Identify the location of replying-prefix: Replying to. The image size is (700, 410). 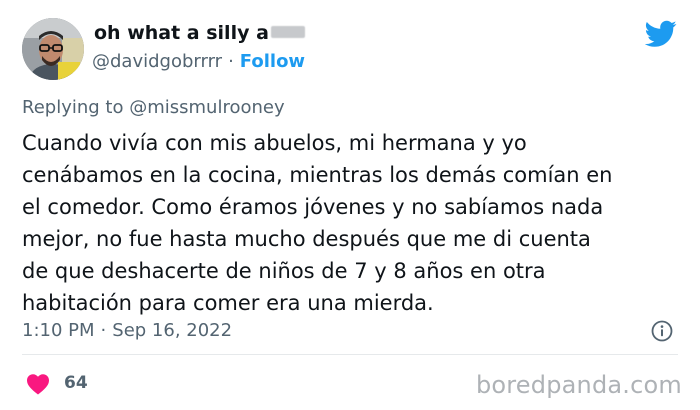
(73, 107).